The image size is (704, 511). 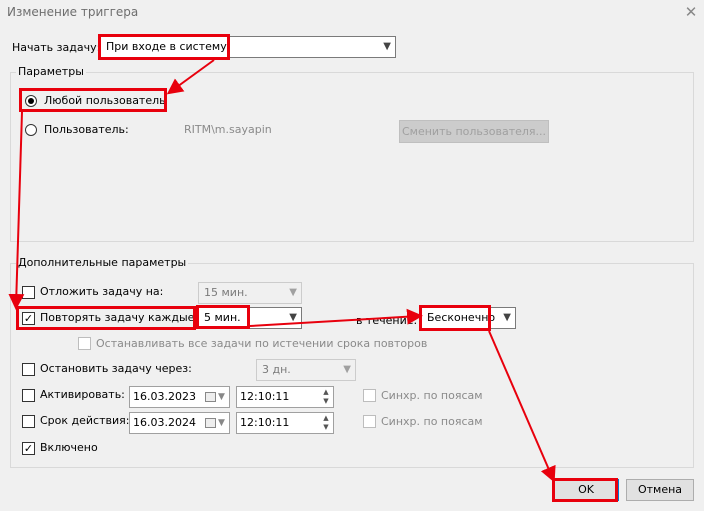 What do you see at coordinates (336, 317) in the screenshot?
I see `arrow-interval-to-duration` at bounding box center [336, 317].